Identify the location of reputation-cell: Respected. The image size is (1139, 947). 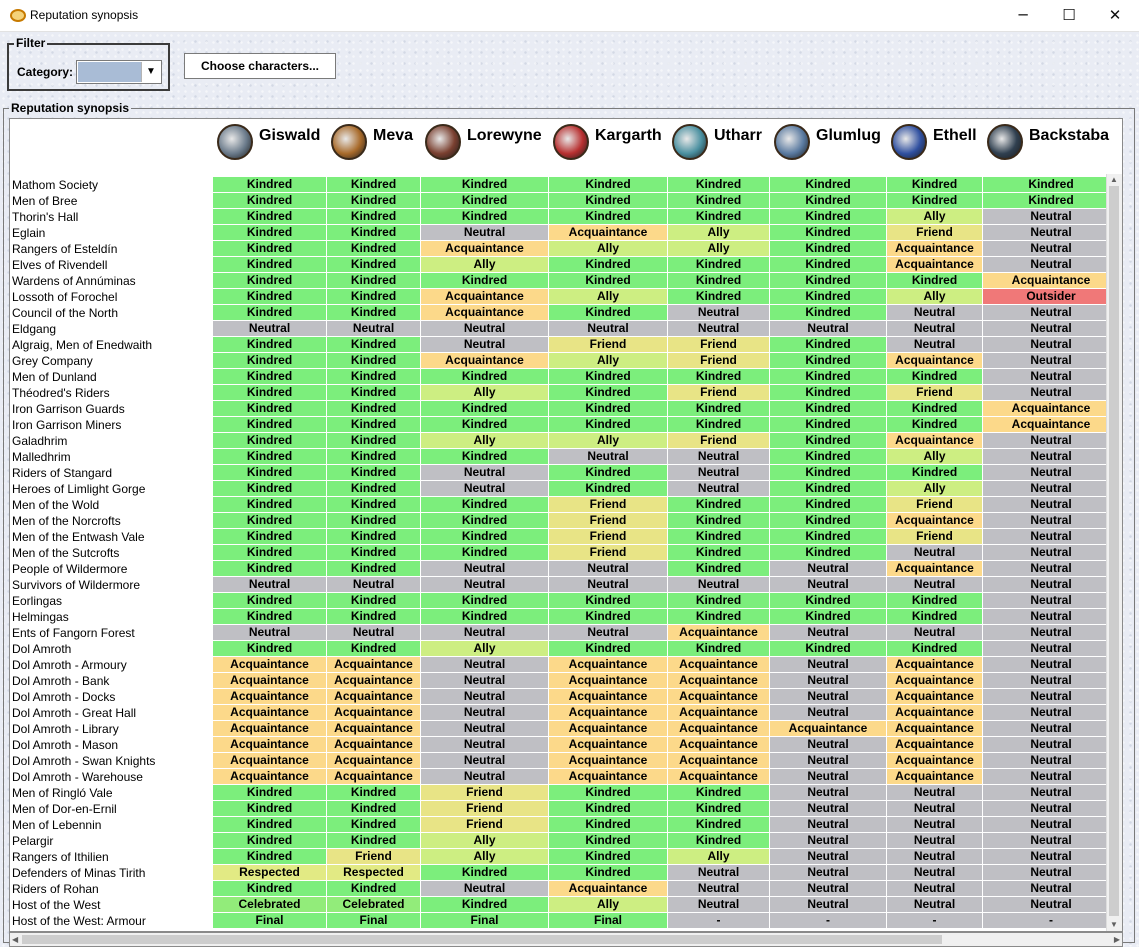
(374, 873).